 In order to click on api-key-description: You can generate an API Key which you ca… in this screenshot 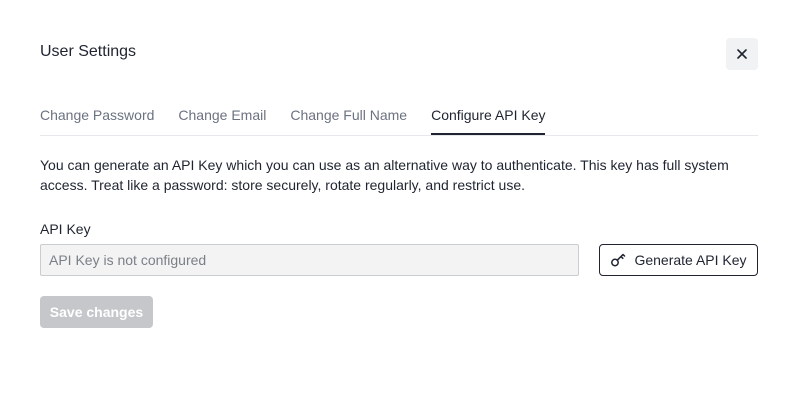, I will do `click(384, 175)`.